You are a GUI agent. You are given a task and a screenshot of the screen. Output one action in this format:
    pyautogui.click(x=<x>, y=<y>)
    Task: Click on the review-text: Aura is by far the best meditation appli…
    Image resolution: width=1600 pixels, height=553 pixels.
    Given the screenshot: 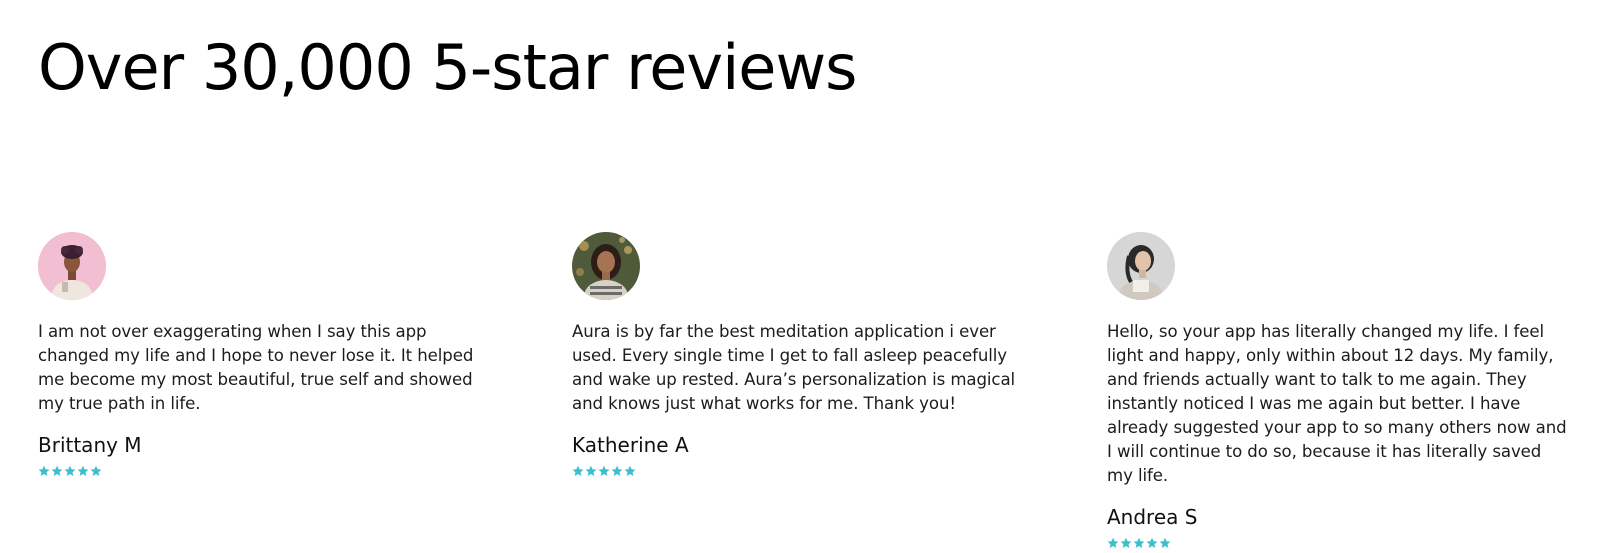 What is the action you would take?
    pyautogui.click(x=794, y=367)
    